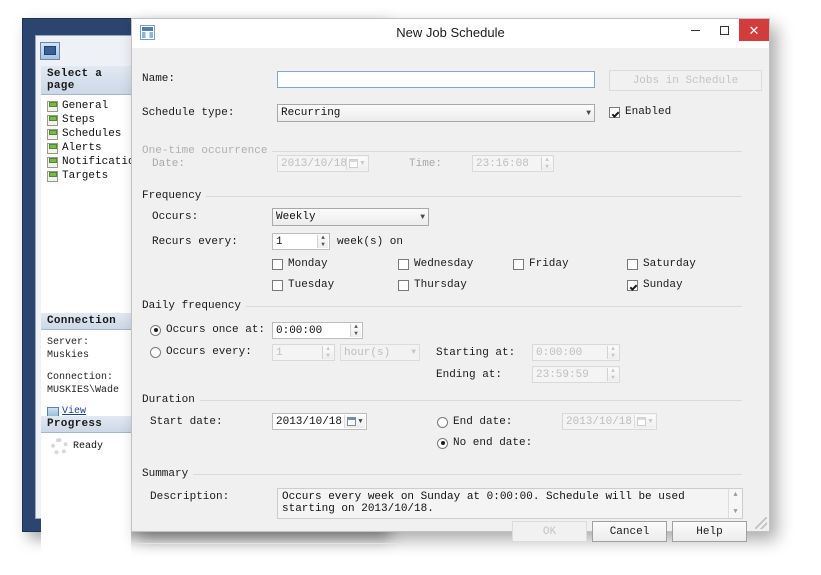 This screenshot has width=821, height=575. What do you see at coordinates (299, 330) in the screenshot?
I see `occurs-once-time-value: 0:00:00` at bounding box center [299, 330].